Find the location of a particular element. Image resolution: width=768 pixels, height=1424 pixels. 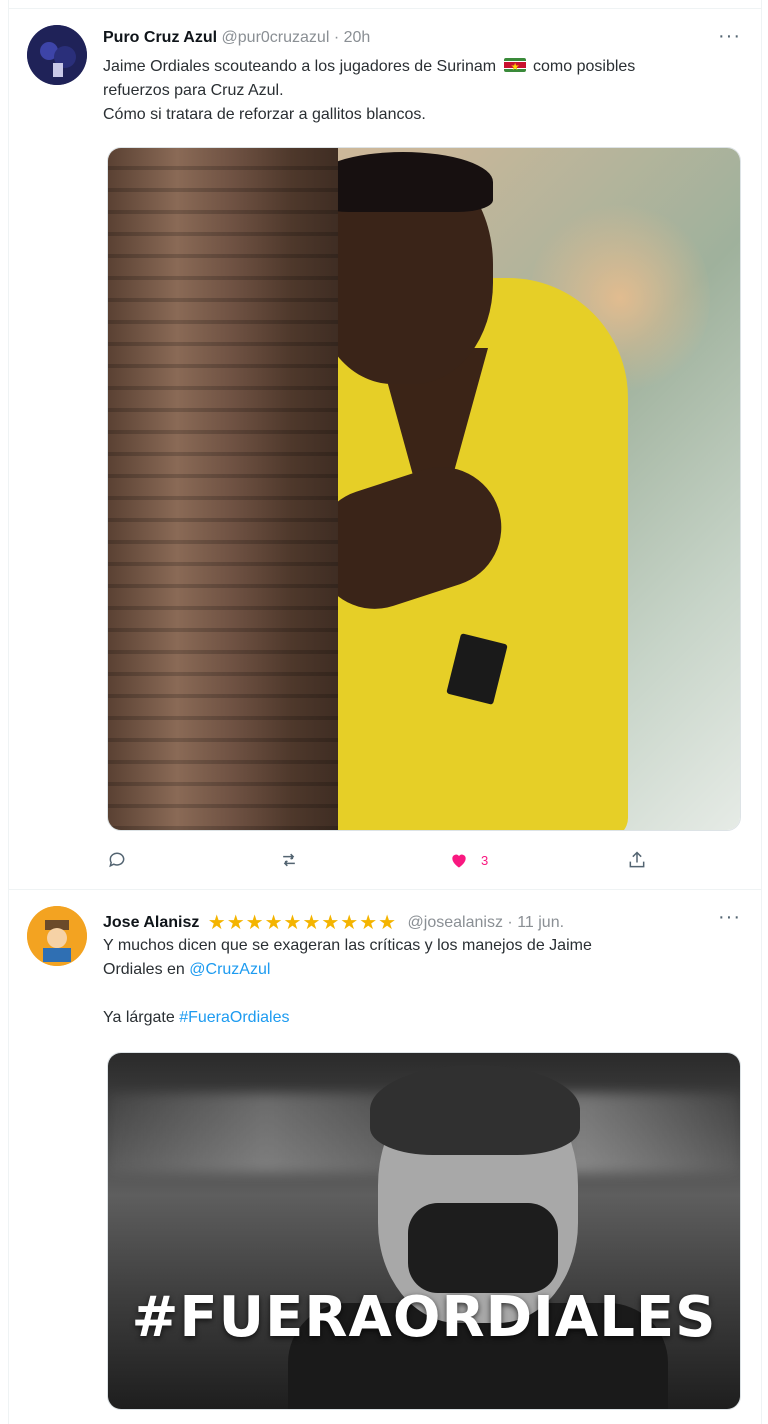

like-button: 3 is located at coordinates (468, 860).